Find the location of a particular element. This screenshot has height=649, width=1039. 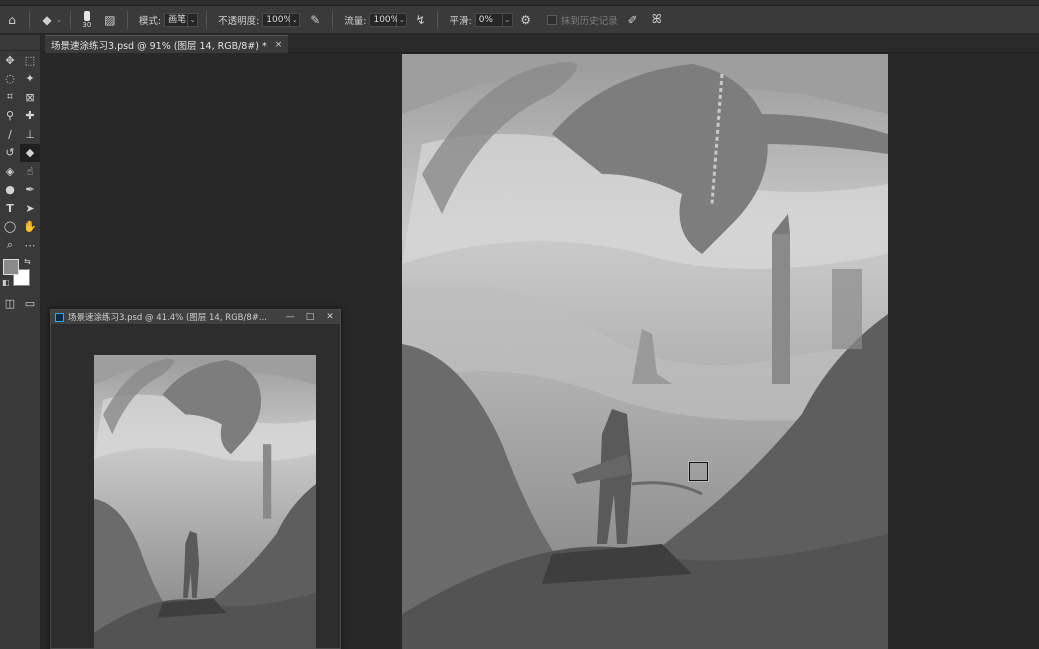

opacity-control: 不透明度: 100% ⌄ ✎ is located at coordinates (269, 20).